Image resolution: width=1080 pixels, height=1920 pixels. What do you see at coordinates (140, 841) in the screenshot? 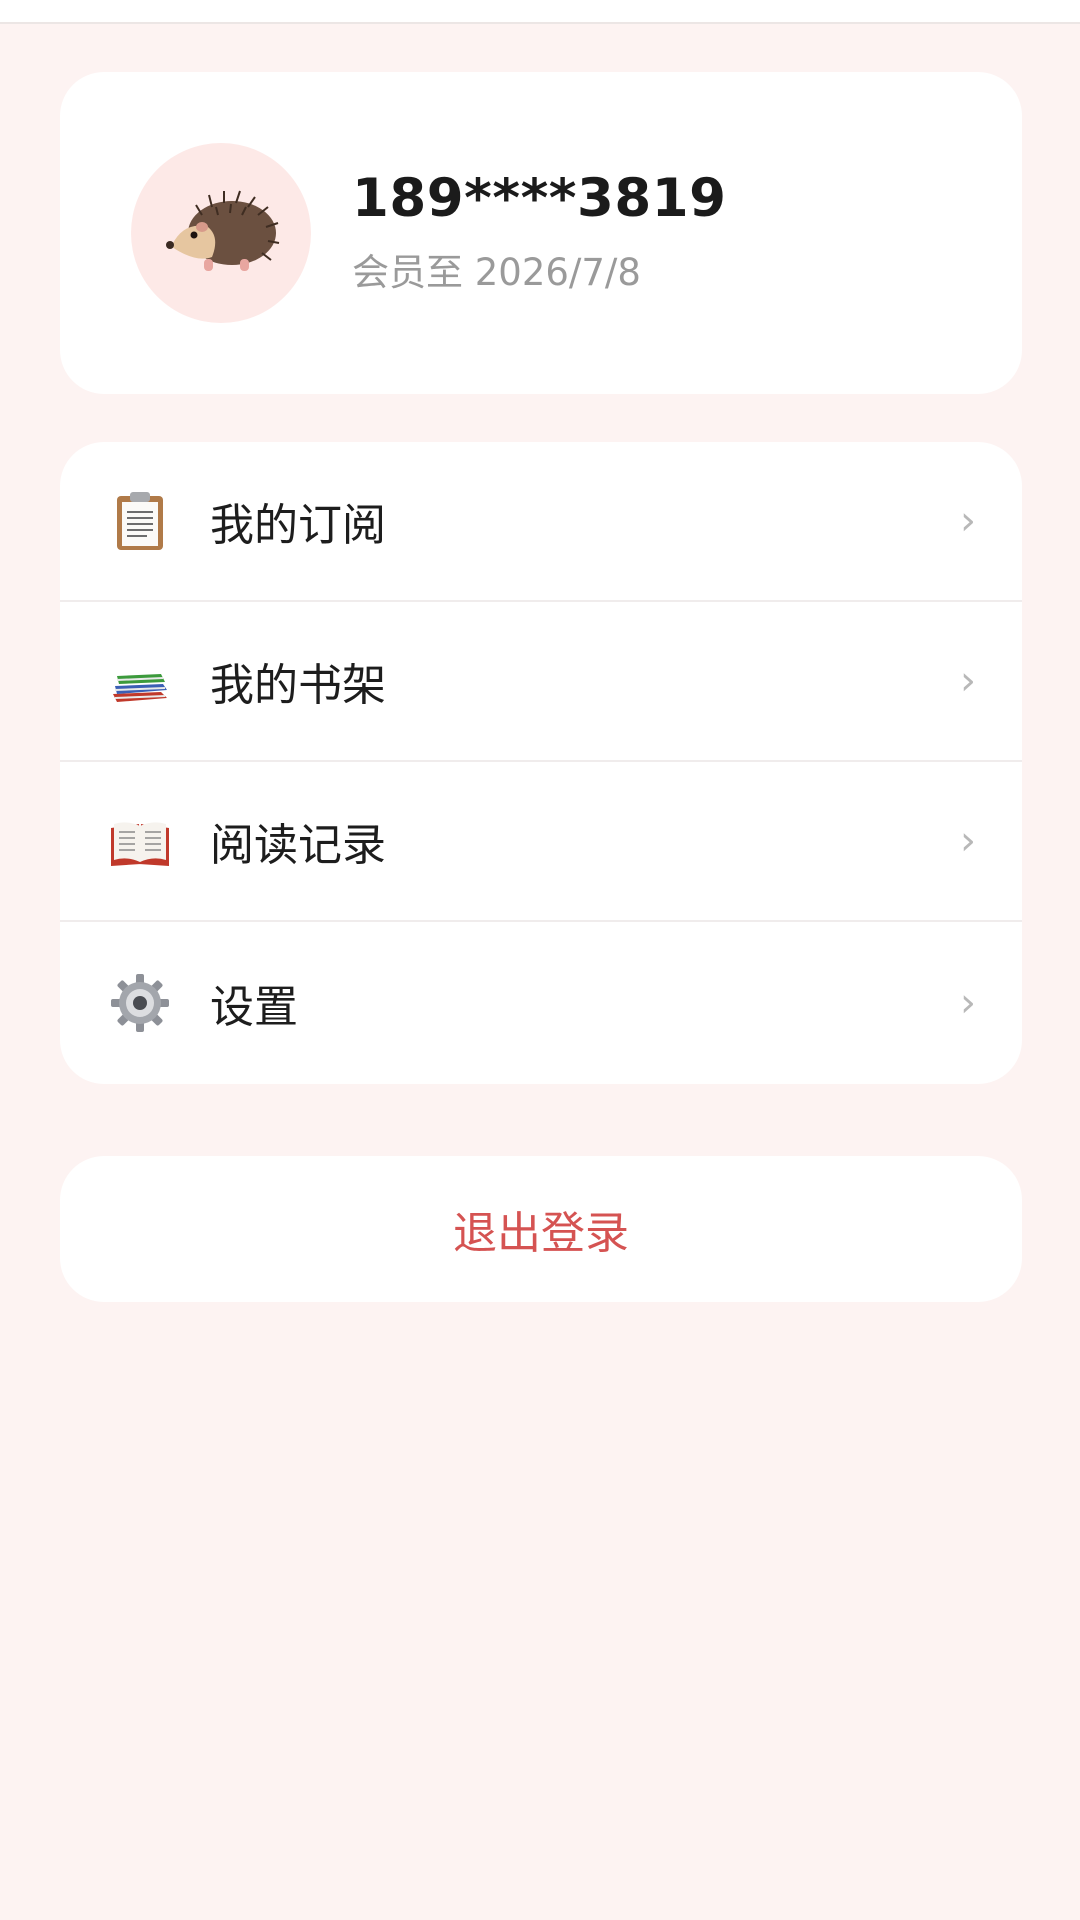
I see `open-book-icon` at bounding box center [140, 841].